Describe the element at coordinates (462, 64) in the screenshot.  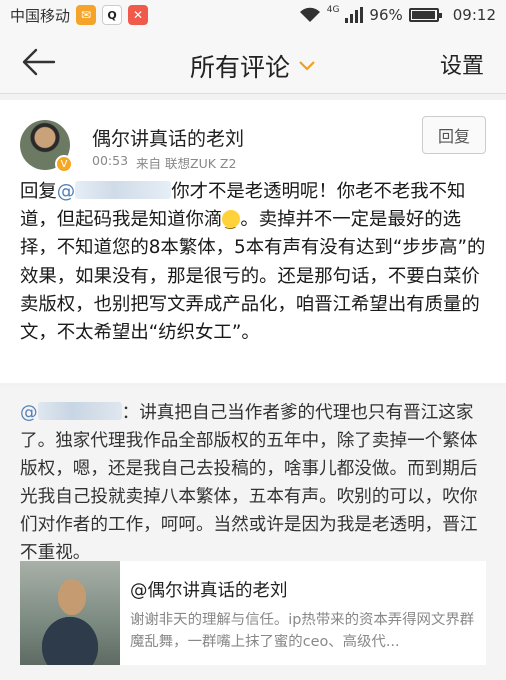
I see `settings-button: 设置` at that location.